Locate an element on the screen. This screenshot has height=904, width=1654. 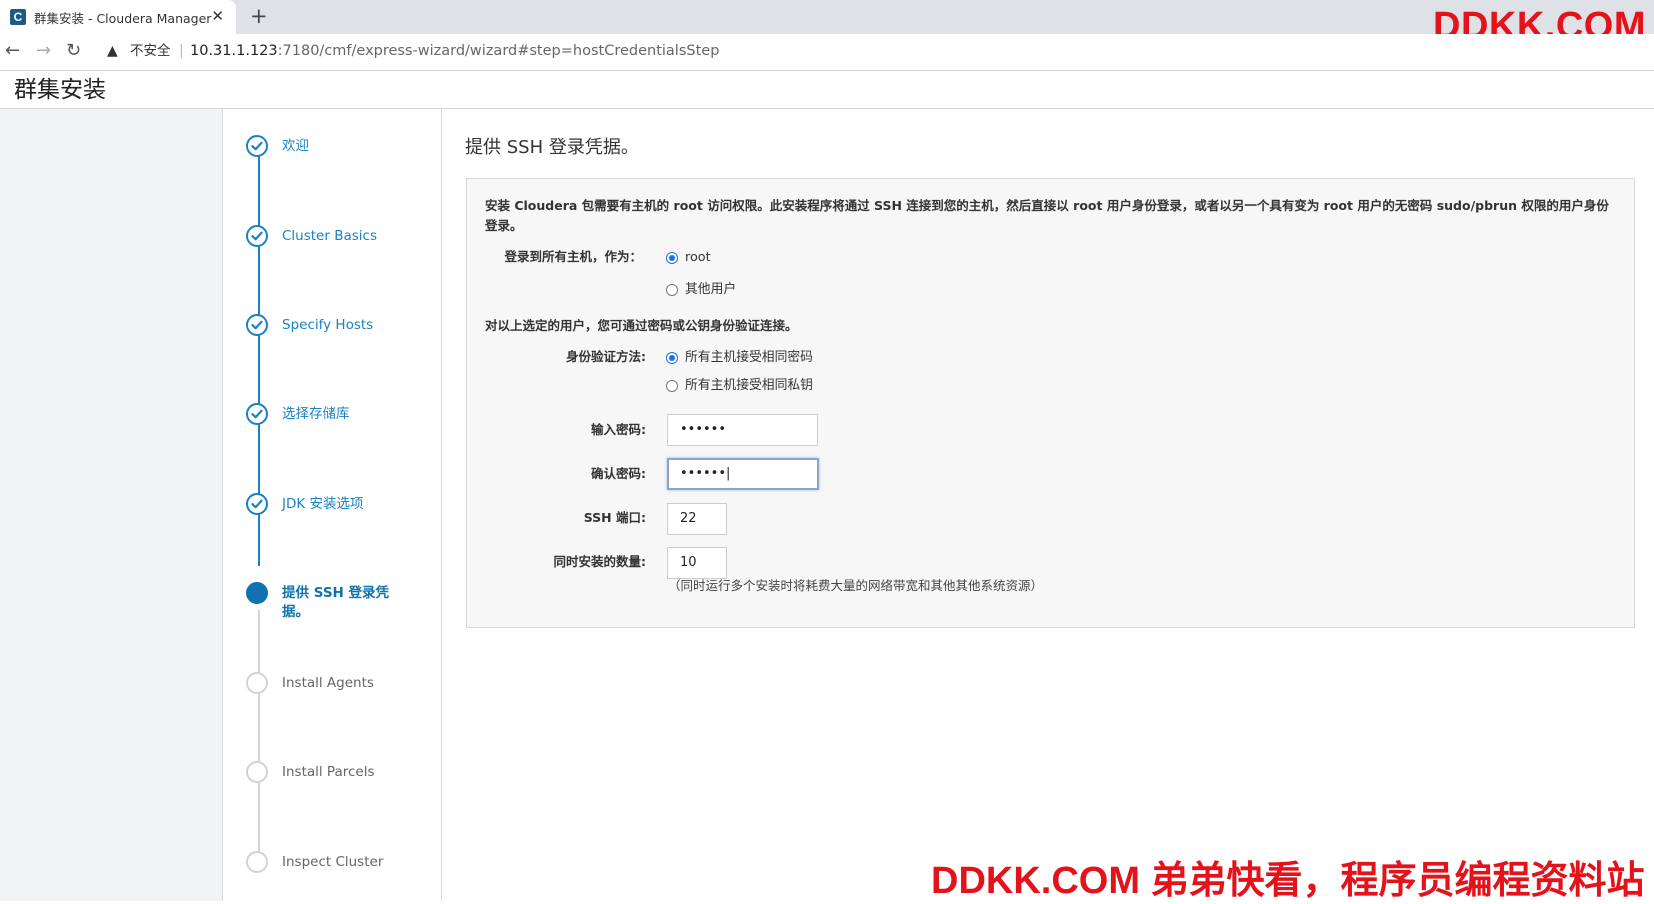
left-gutter is located at coordinates (111, 505).